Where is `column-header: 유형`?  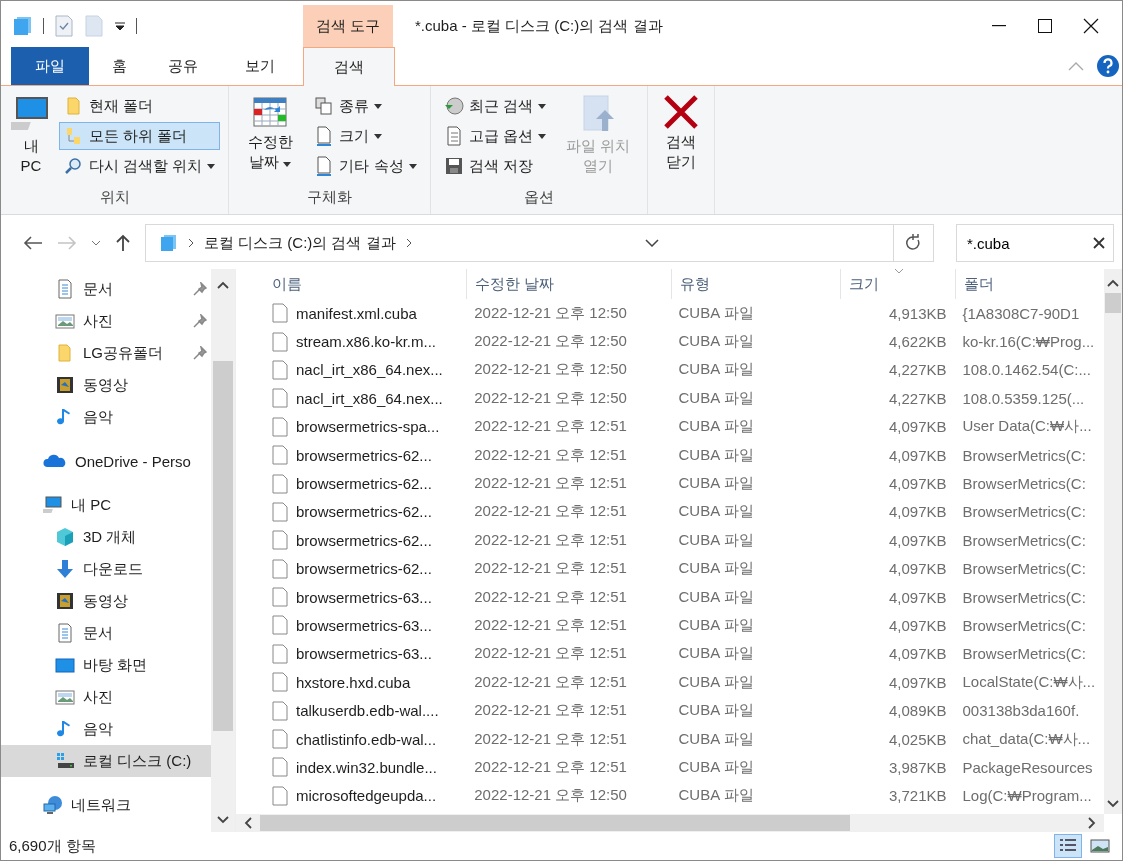
column-header: 유형 is located at coordinates (755, 284).